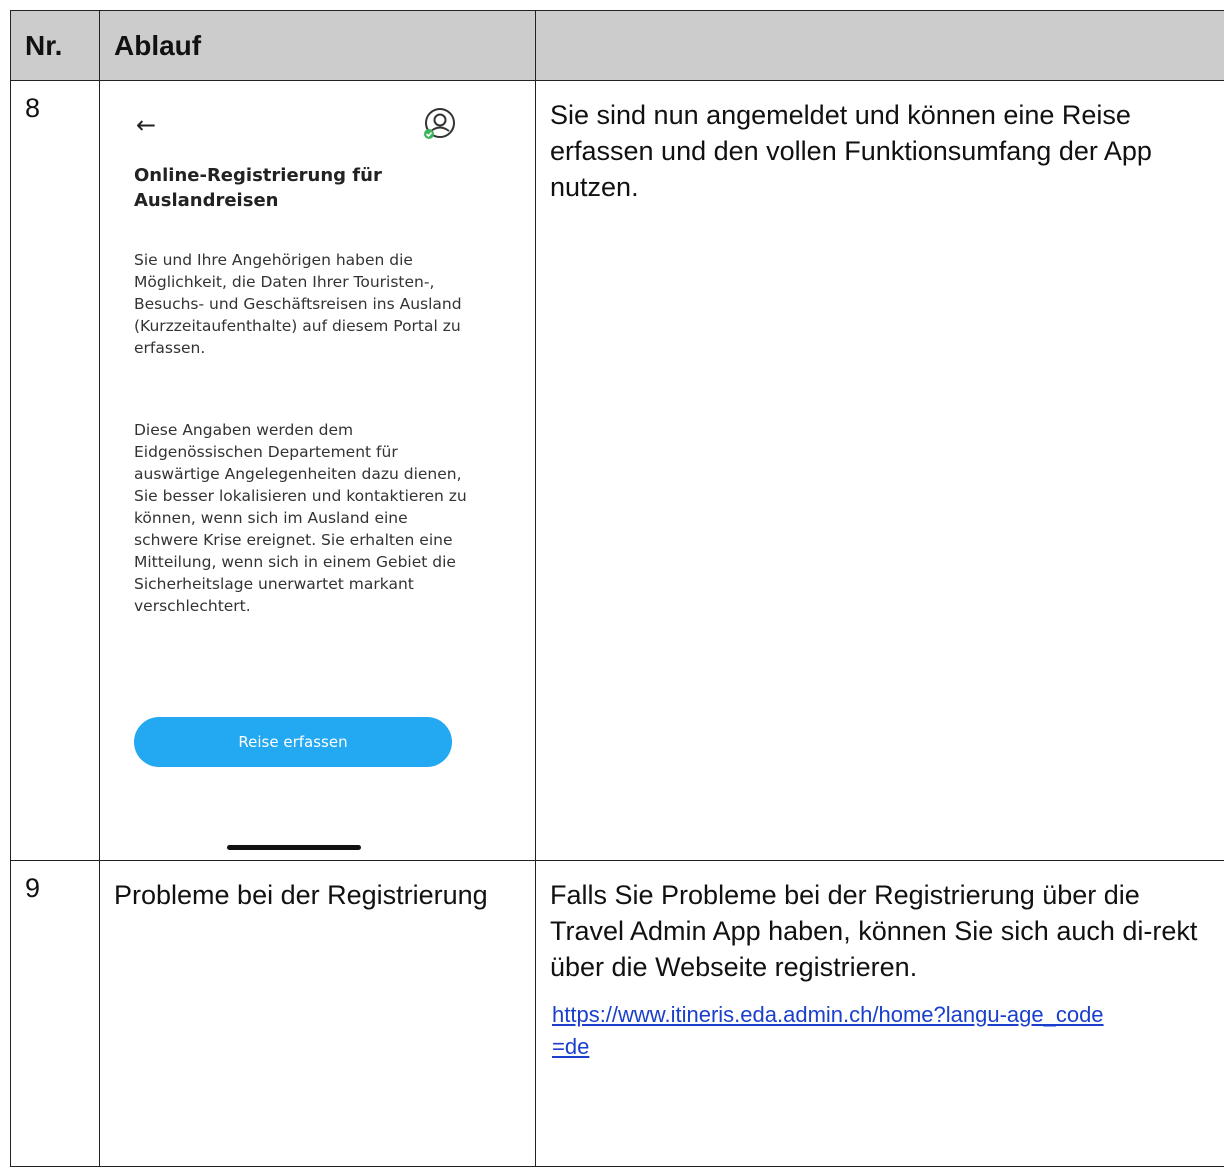 This screenshot has width=1224, height=1167. What do you see at coordinates (318, 1014) in the screenshot?
I see `cell-ablauf: Probleme bei der Registrierung` at bounding box center [318, 1014].